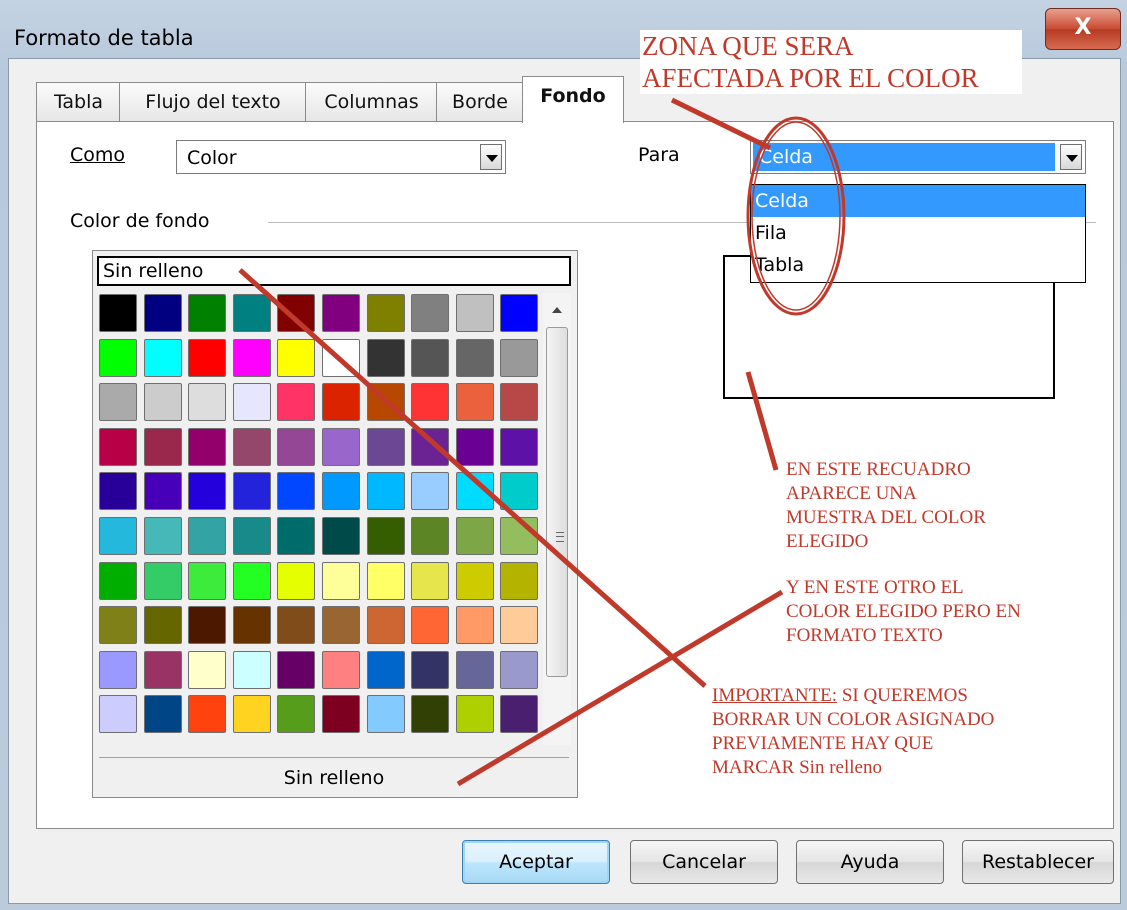 This screenshot has height=910, width=1127. Describe the element at coordinates (480, 102) in the screenshot. I see `tab-borde: Borde` at that location.